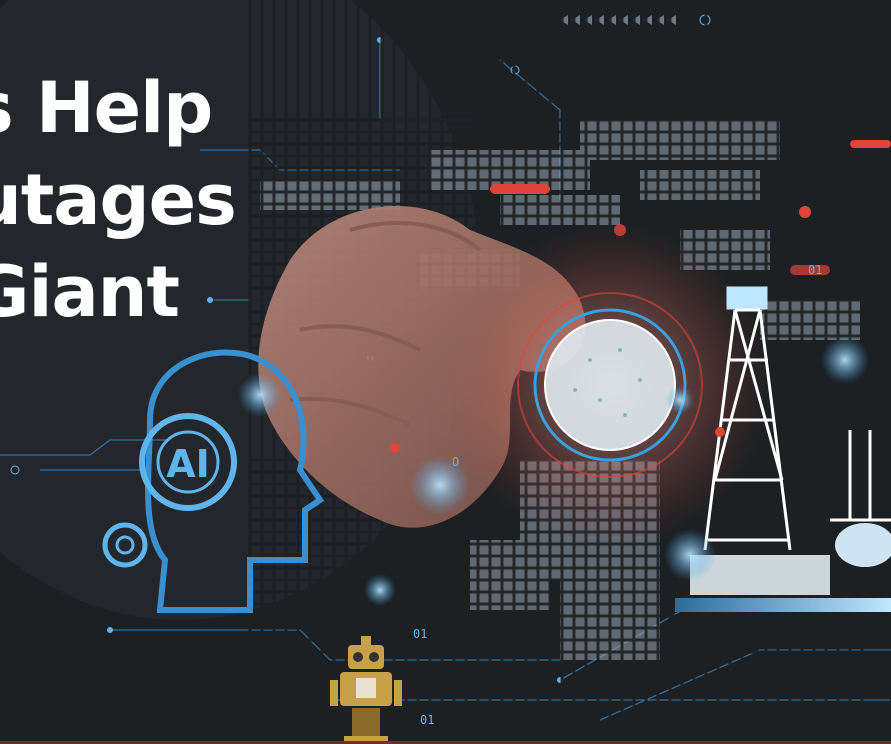 This screenshot has height=744, width=891. I want to click on headline-line: Giant, so click(90, 292).